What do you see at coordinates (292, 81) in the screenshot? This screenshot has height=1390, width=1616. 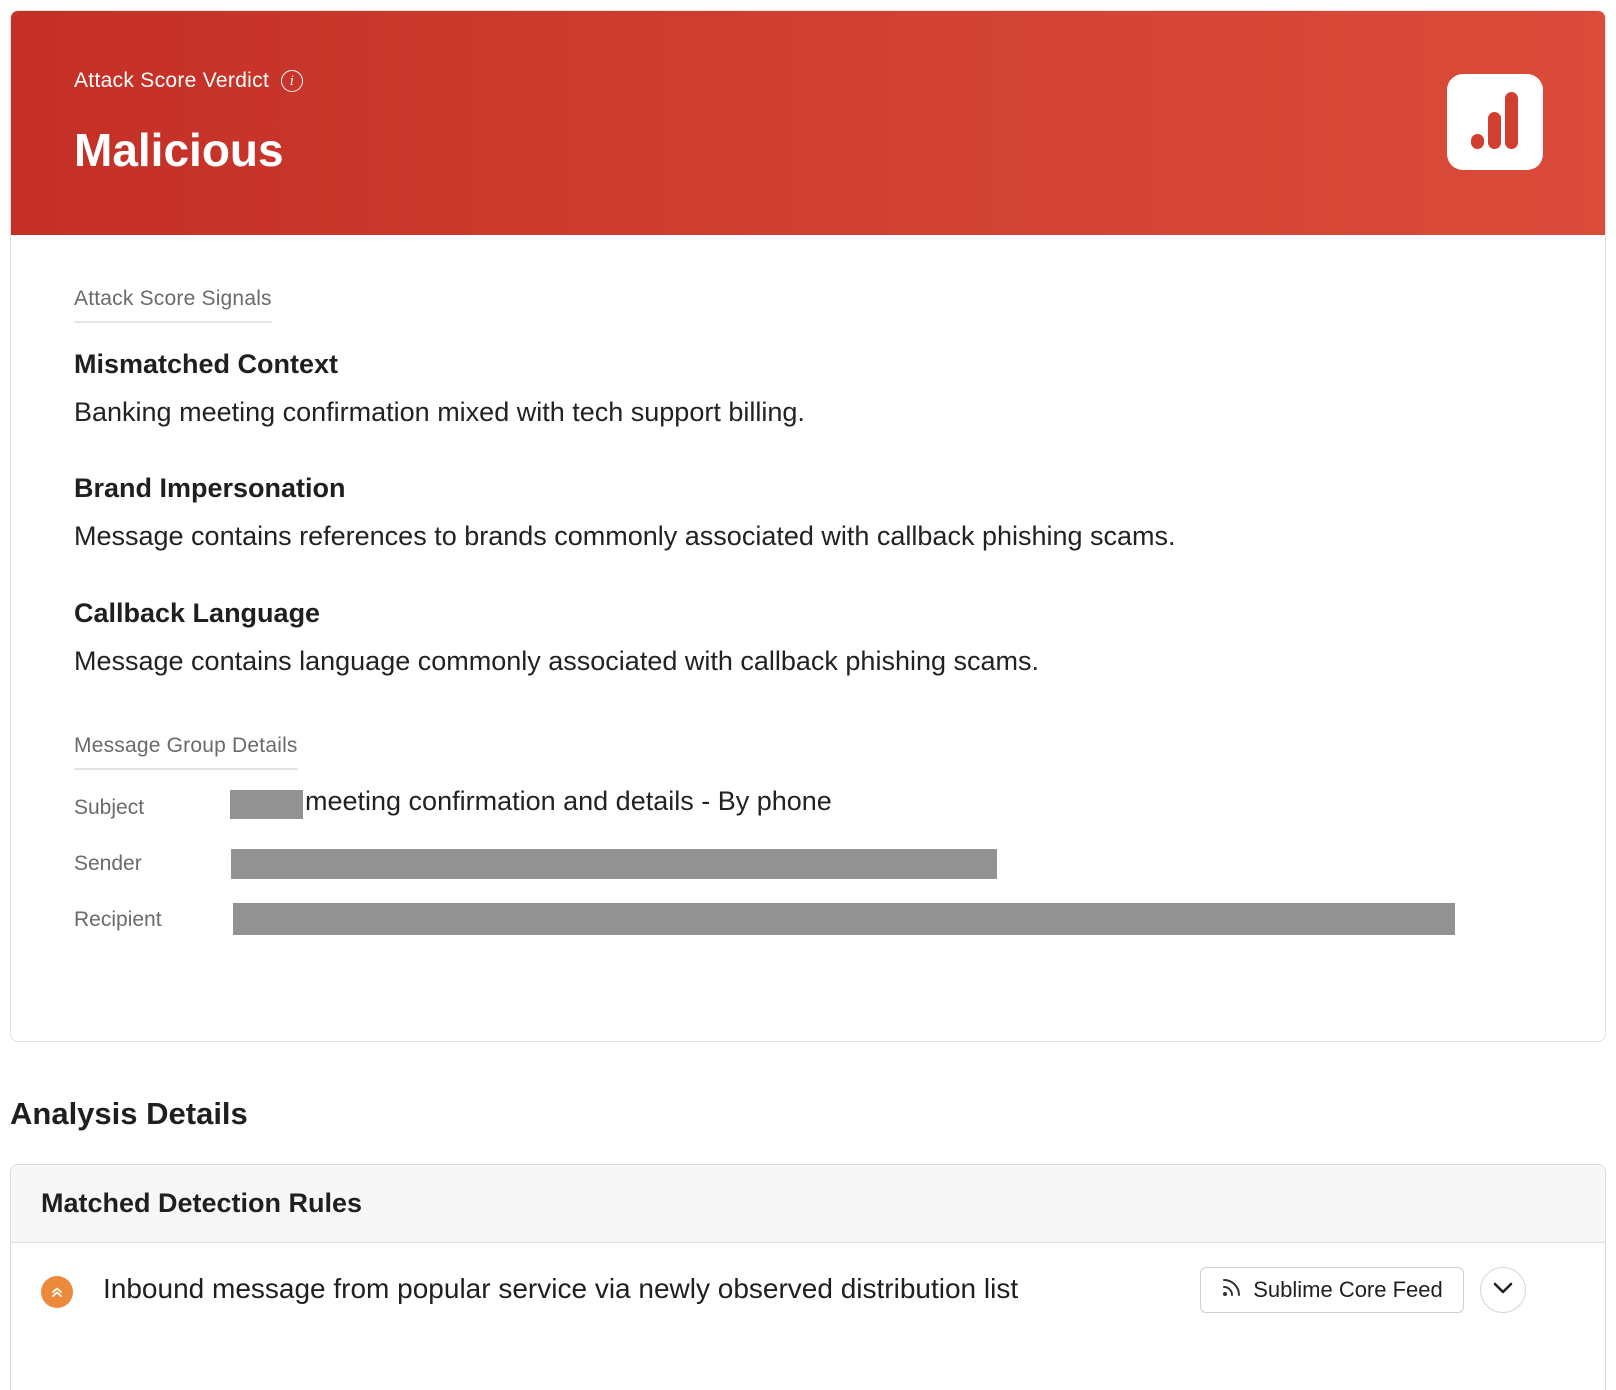 I see `info-icon: i` at bounding box center [292, 81].